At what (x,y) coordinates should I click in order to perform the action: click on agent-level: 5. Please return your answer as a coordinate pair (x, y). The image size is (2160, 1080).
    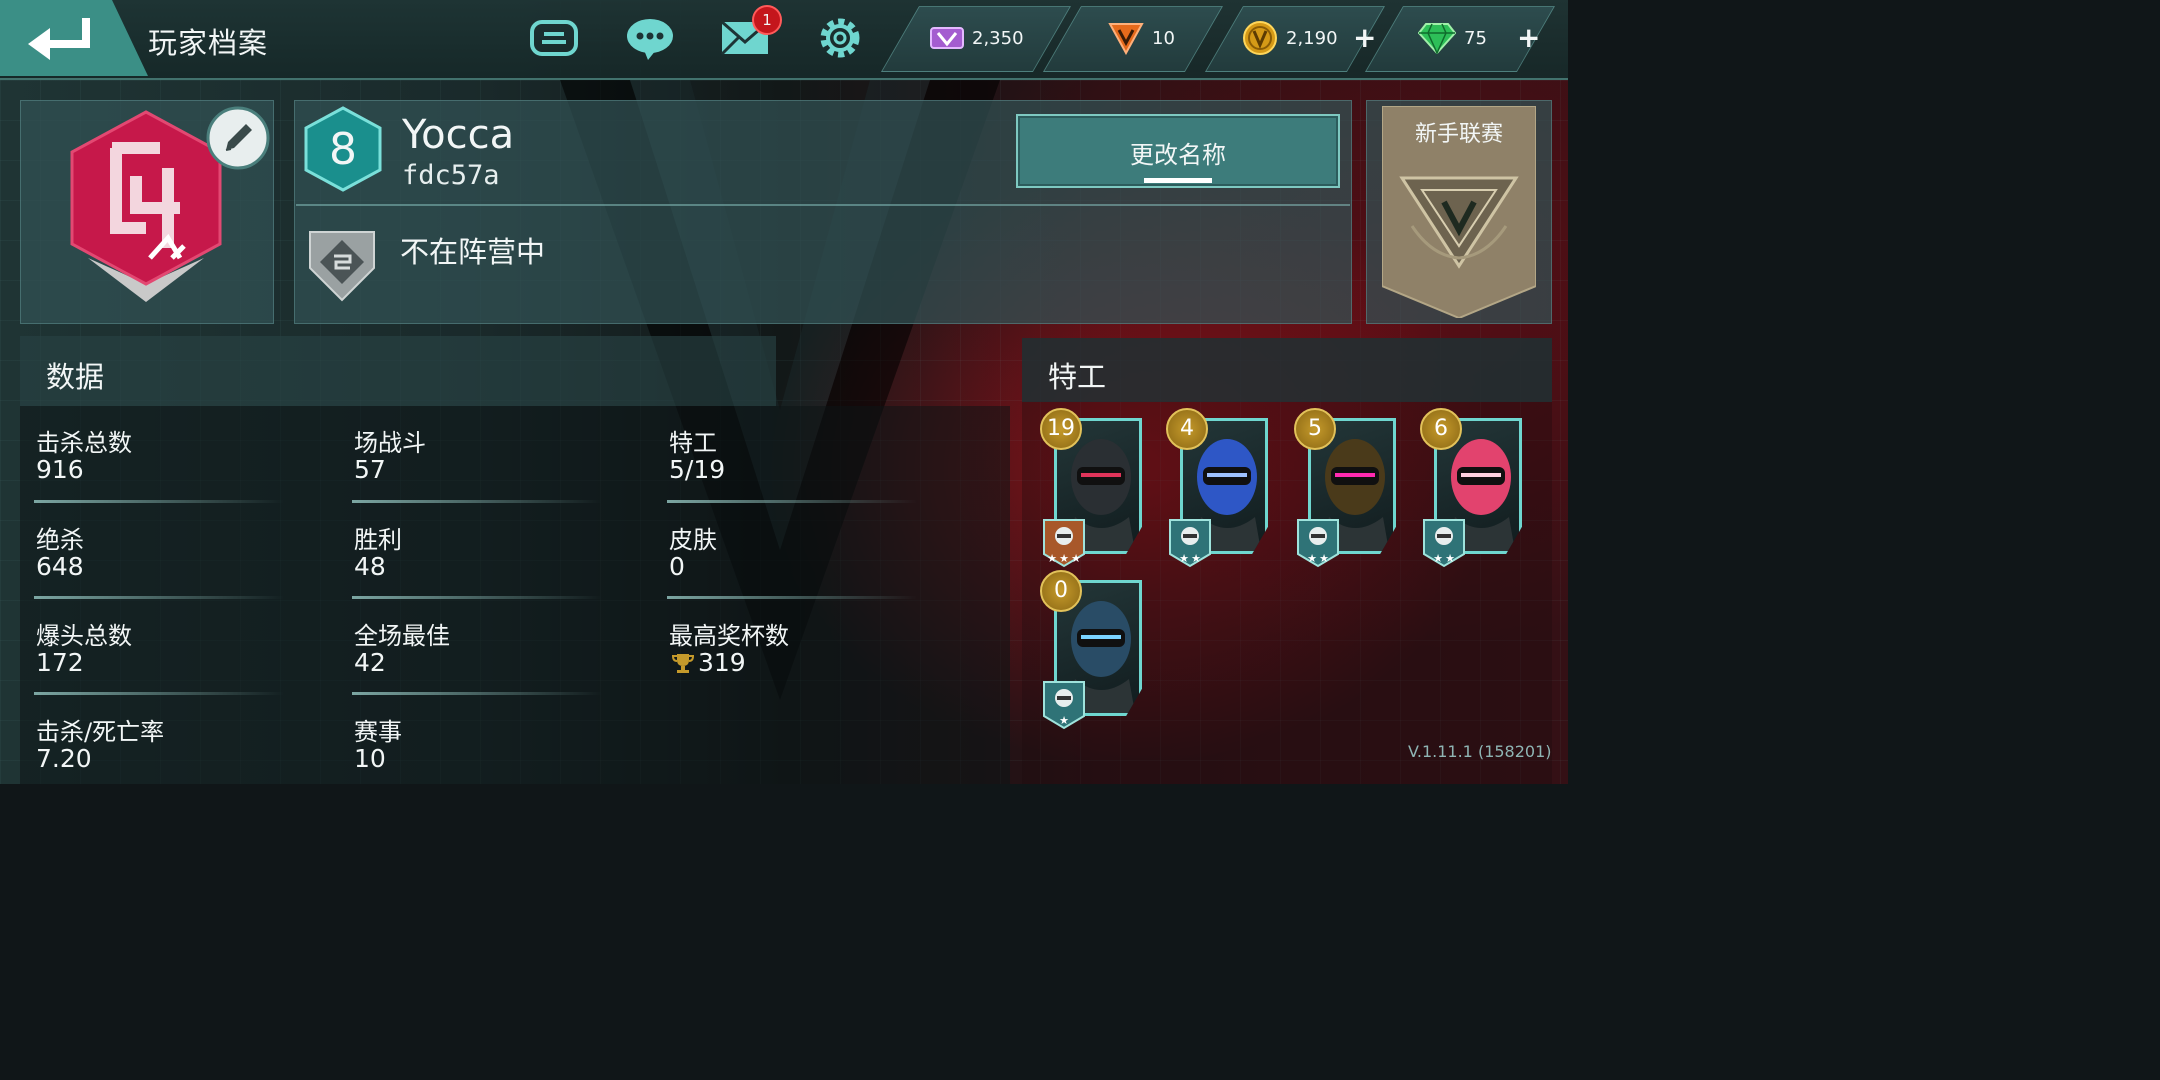
    Looking at the image, I should click on (1315, 429).